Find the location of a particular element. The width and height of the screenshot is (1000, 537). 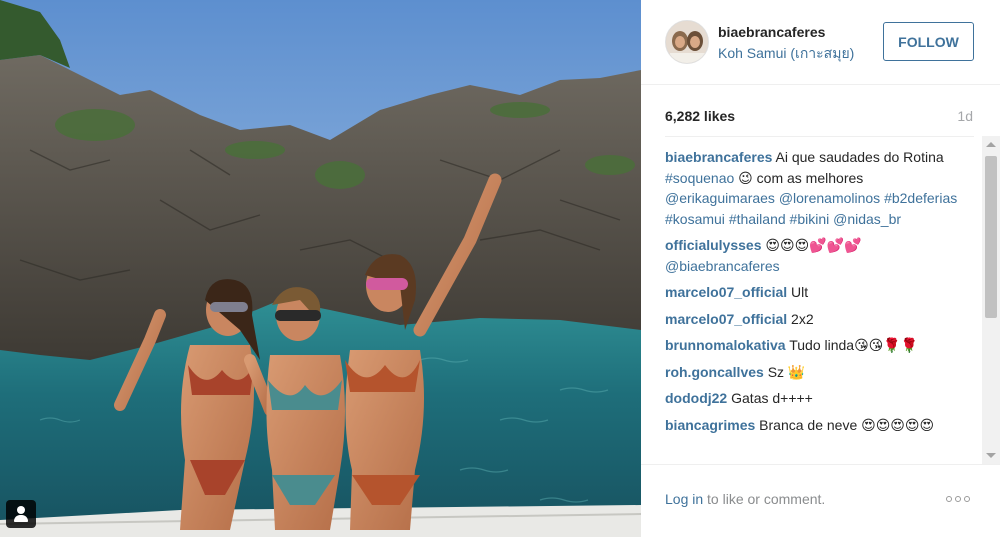

comment-text: Tudo linda😘😘🌹🌹 is located at coordinates (852, 345).